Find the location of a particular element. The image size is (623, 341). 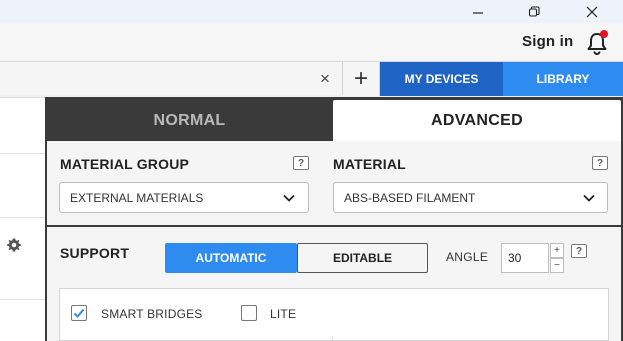

bell-icon is located at coordinates (597, 43).